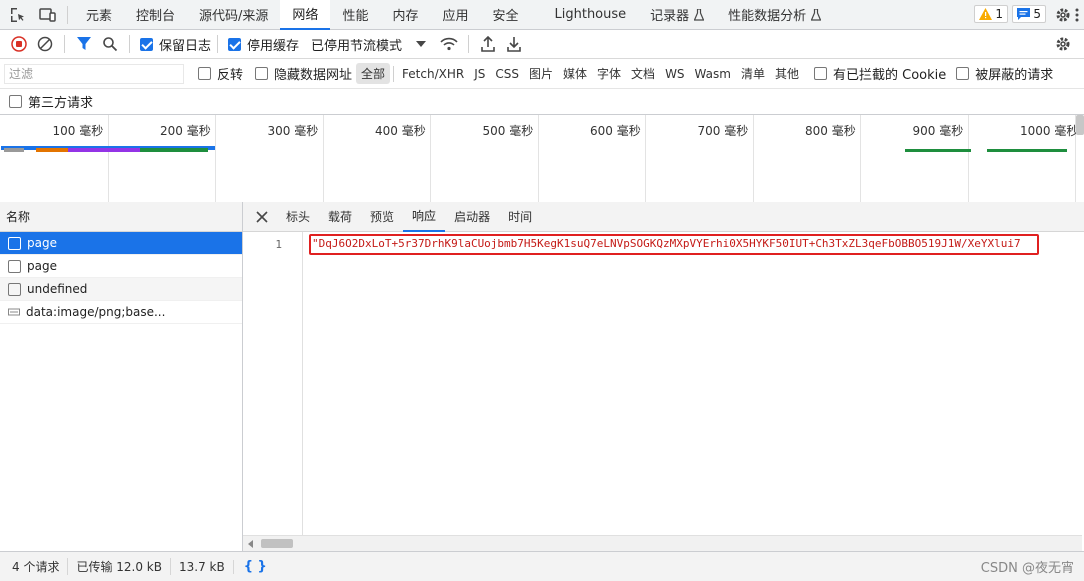 This screenshot has width=1084, height=581. What do you see at coordinates (677, 15) in the screenshot?
I see `panel-tab: 记录器` at bounding box center [677, 15].